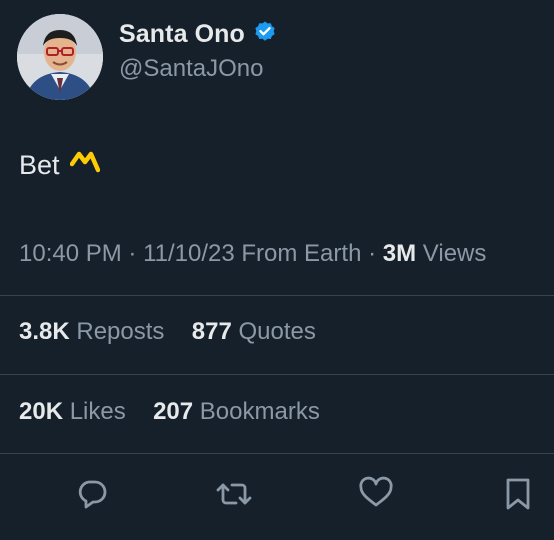 The image size is (554, 540). I want to click on likes-stat: 20K Likes, so click(75, 411).